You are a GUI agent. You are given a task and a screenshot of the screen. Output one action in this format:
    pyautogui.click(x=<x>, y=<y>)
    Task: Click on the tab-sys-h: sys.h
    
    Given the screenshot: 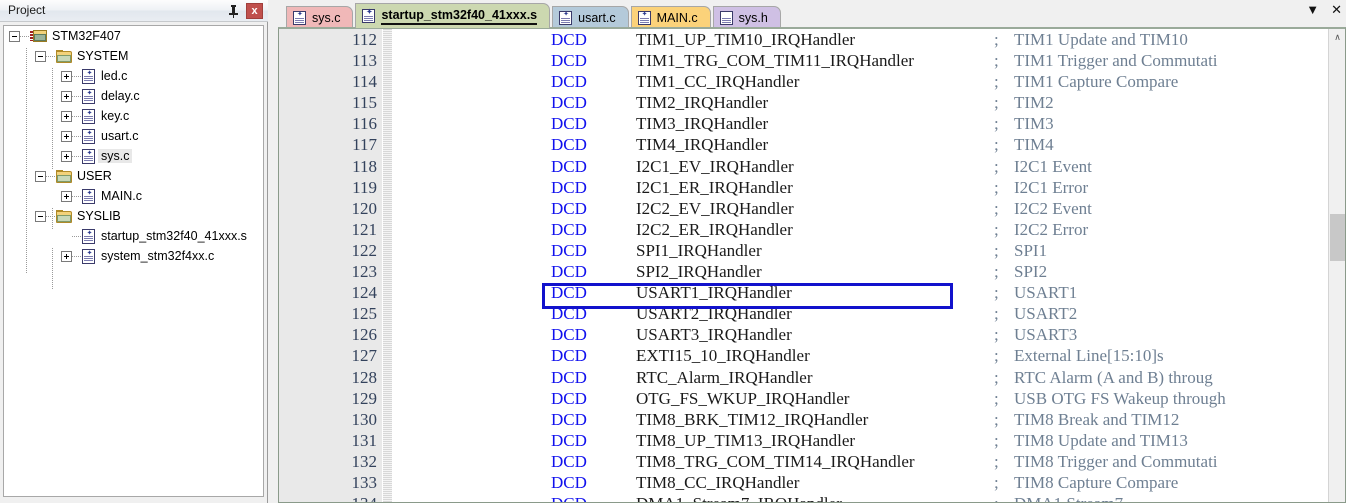 What is the action you would take?
    pyautogui.click(x=746, y=17)
    